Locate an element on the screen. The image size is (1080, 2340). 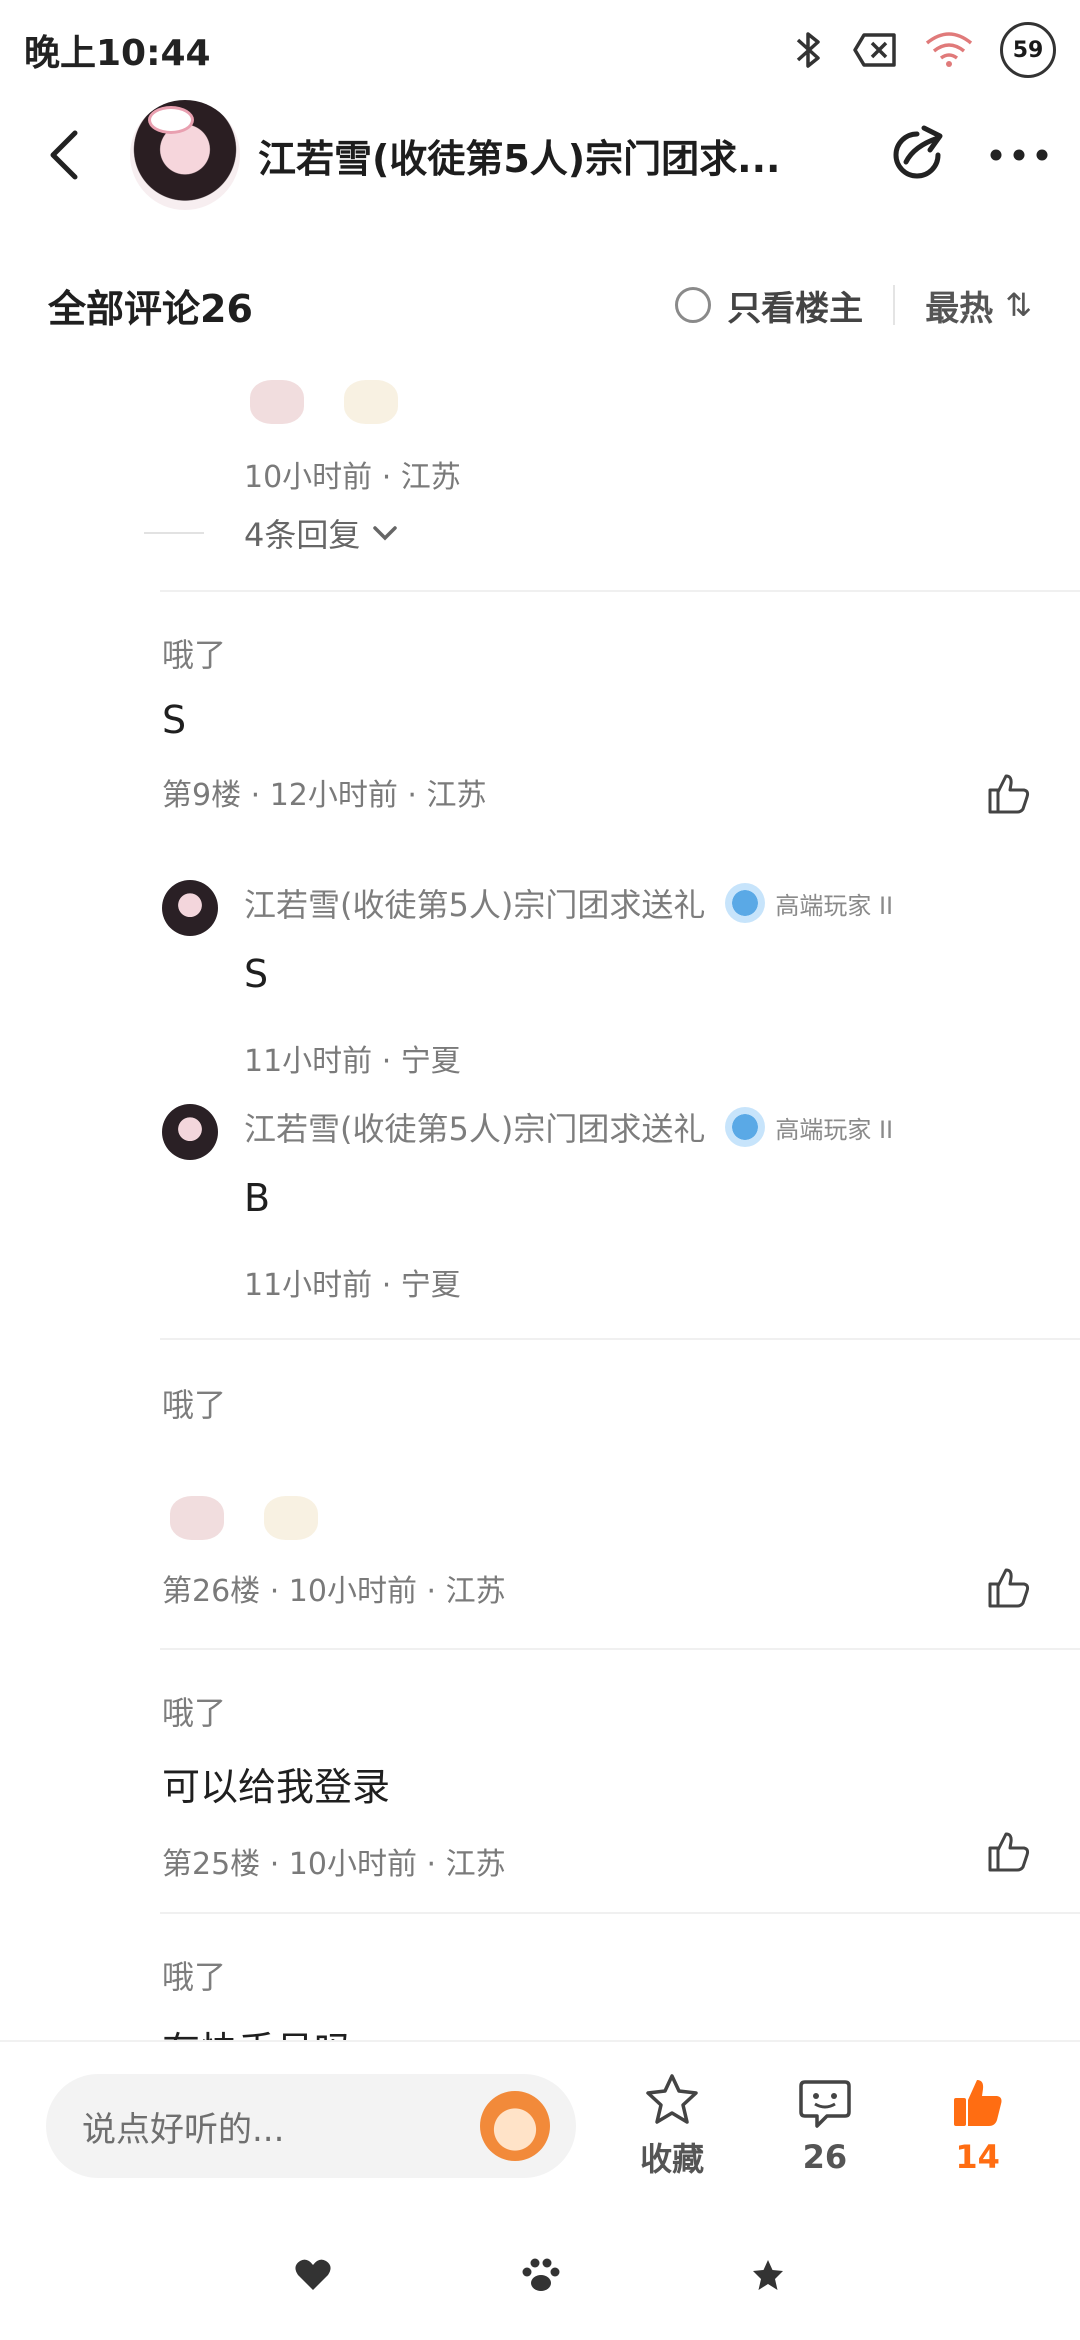
sim-off-icon is located at coordinates (874, 50).